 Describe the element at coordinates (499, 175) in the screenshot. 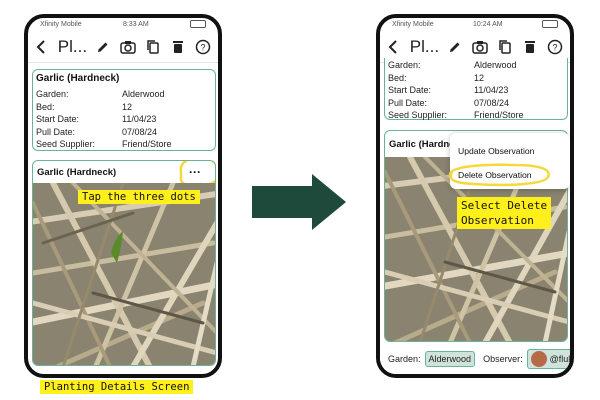

I see `highlight-scribble` at that location.